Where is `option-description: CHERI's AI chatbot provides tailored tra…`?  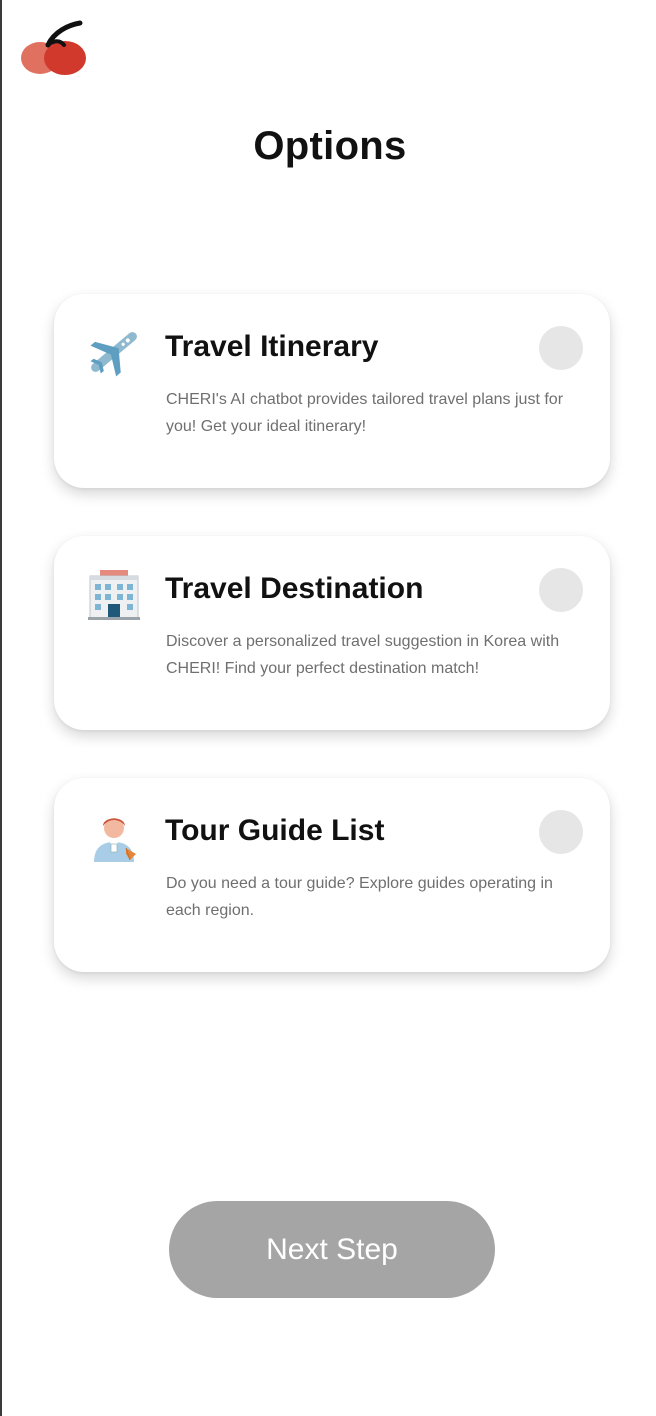 option-description: CHERI's AI chatbot provides tailored tra… is located at coordinates (365, 413).